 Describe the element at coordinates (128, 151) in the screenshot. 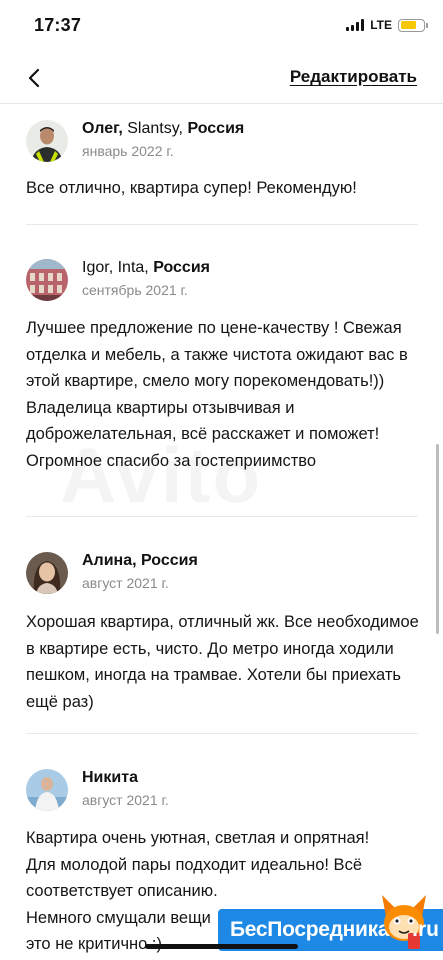

I see `review-date: январь 2022 г.` at that location.